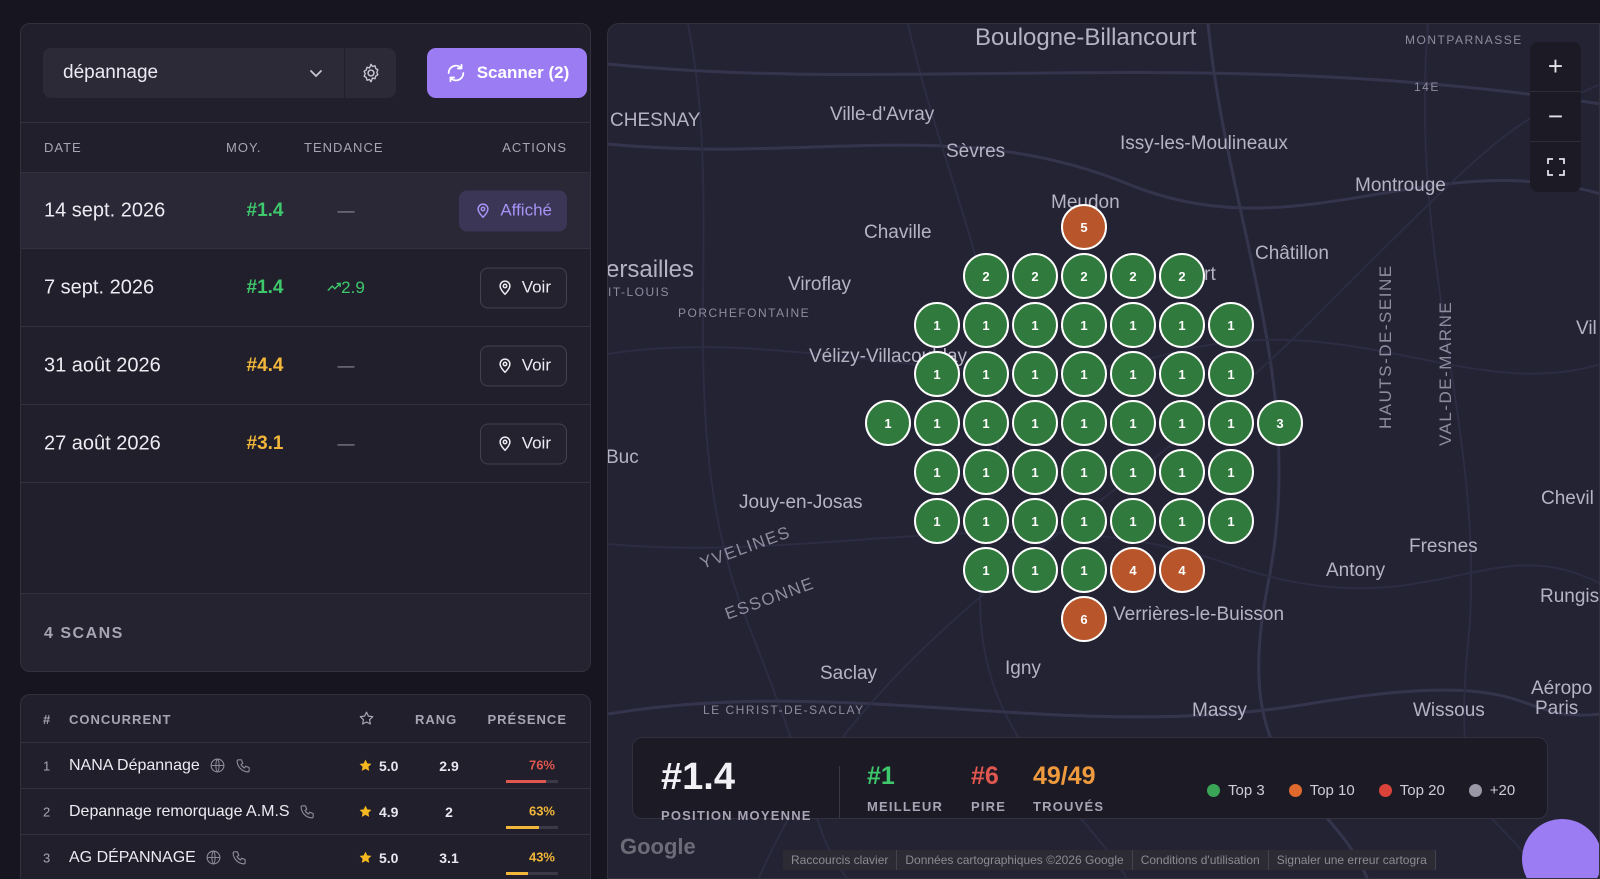 This screenshot has height=879, width=1600. I want to click on attribution-link: Conditions d'utilisation, so click(1200, 860).